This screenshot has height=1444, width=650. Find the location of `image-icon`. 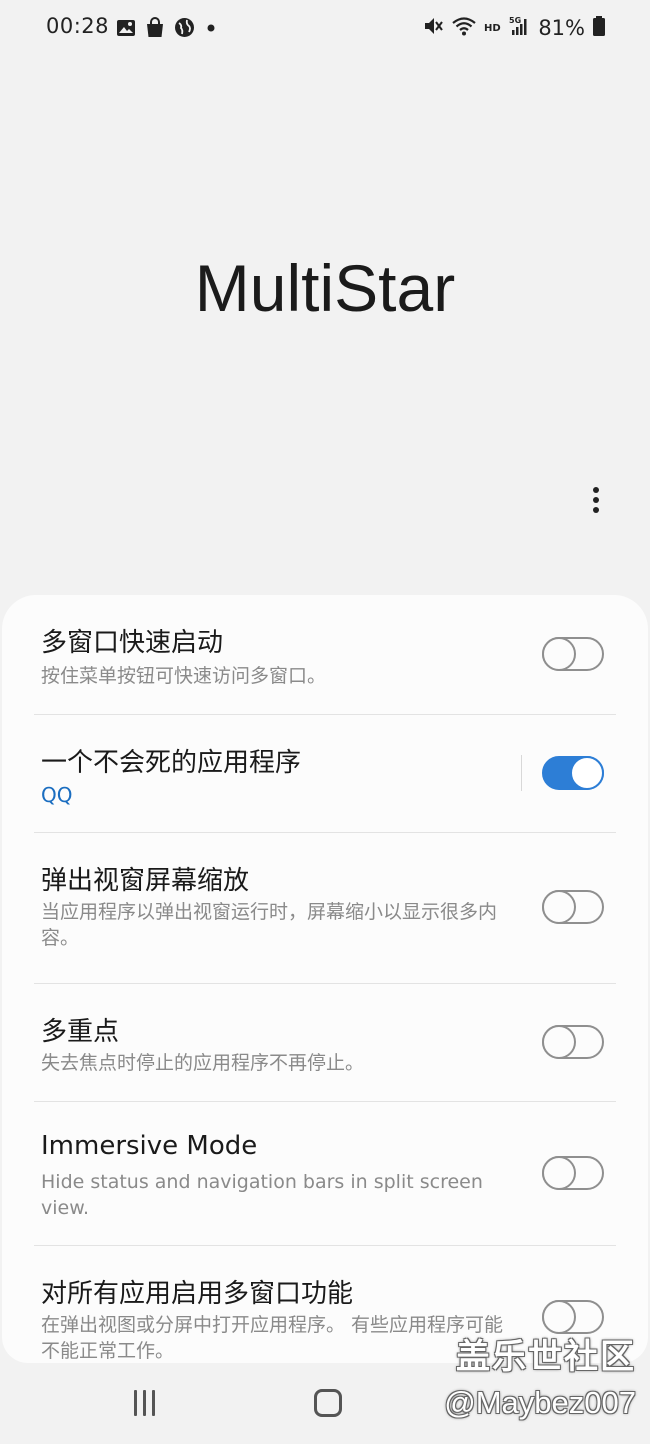

image-icon is located at coordinates (126, 30).